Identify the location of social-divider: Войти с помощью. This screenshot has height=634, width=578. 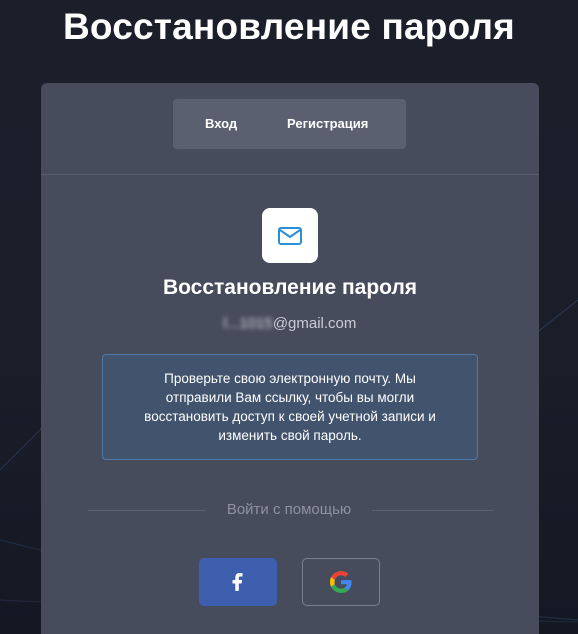
(290, 510).